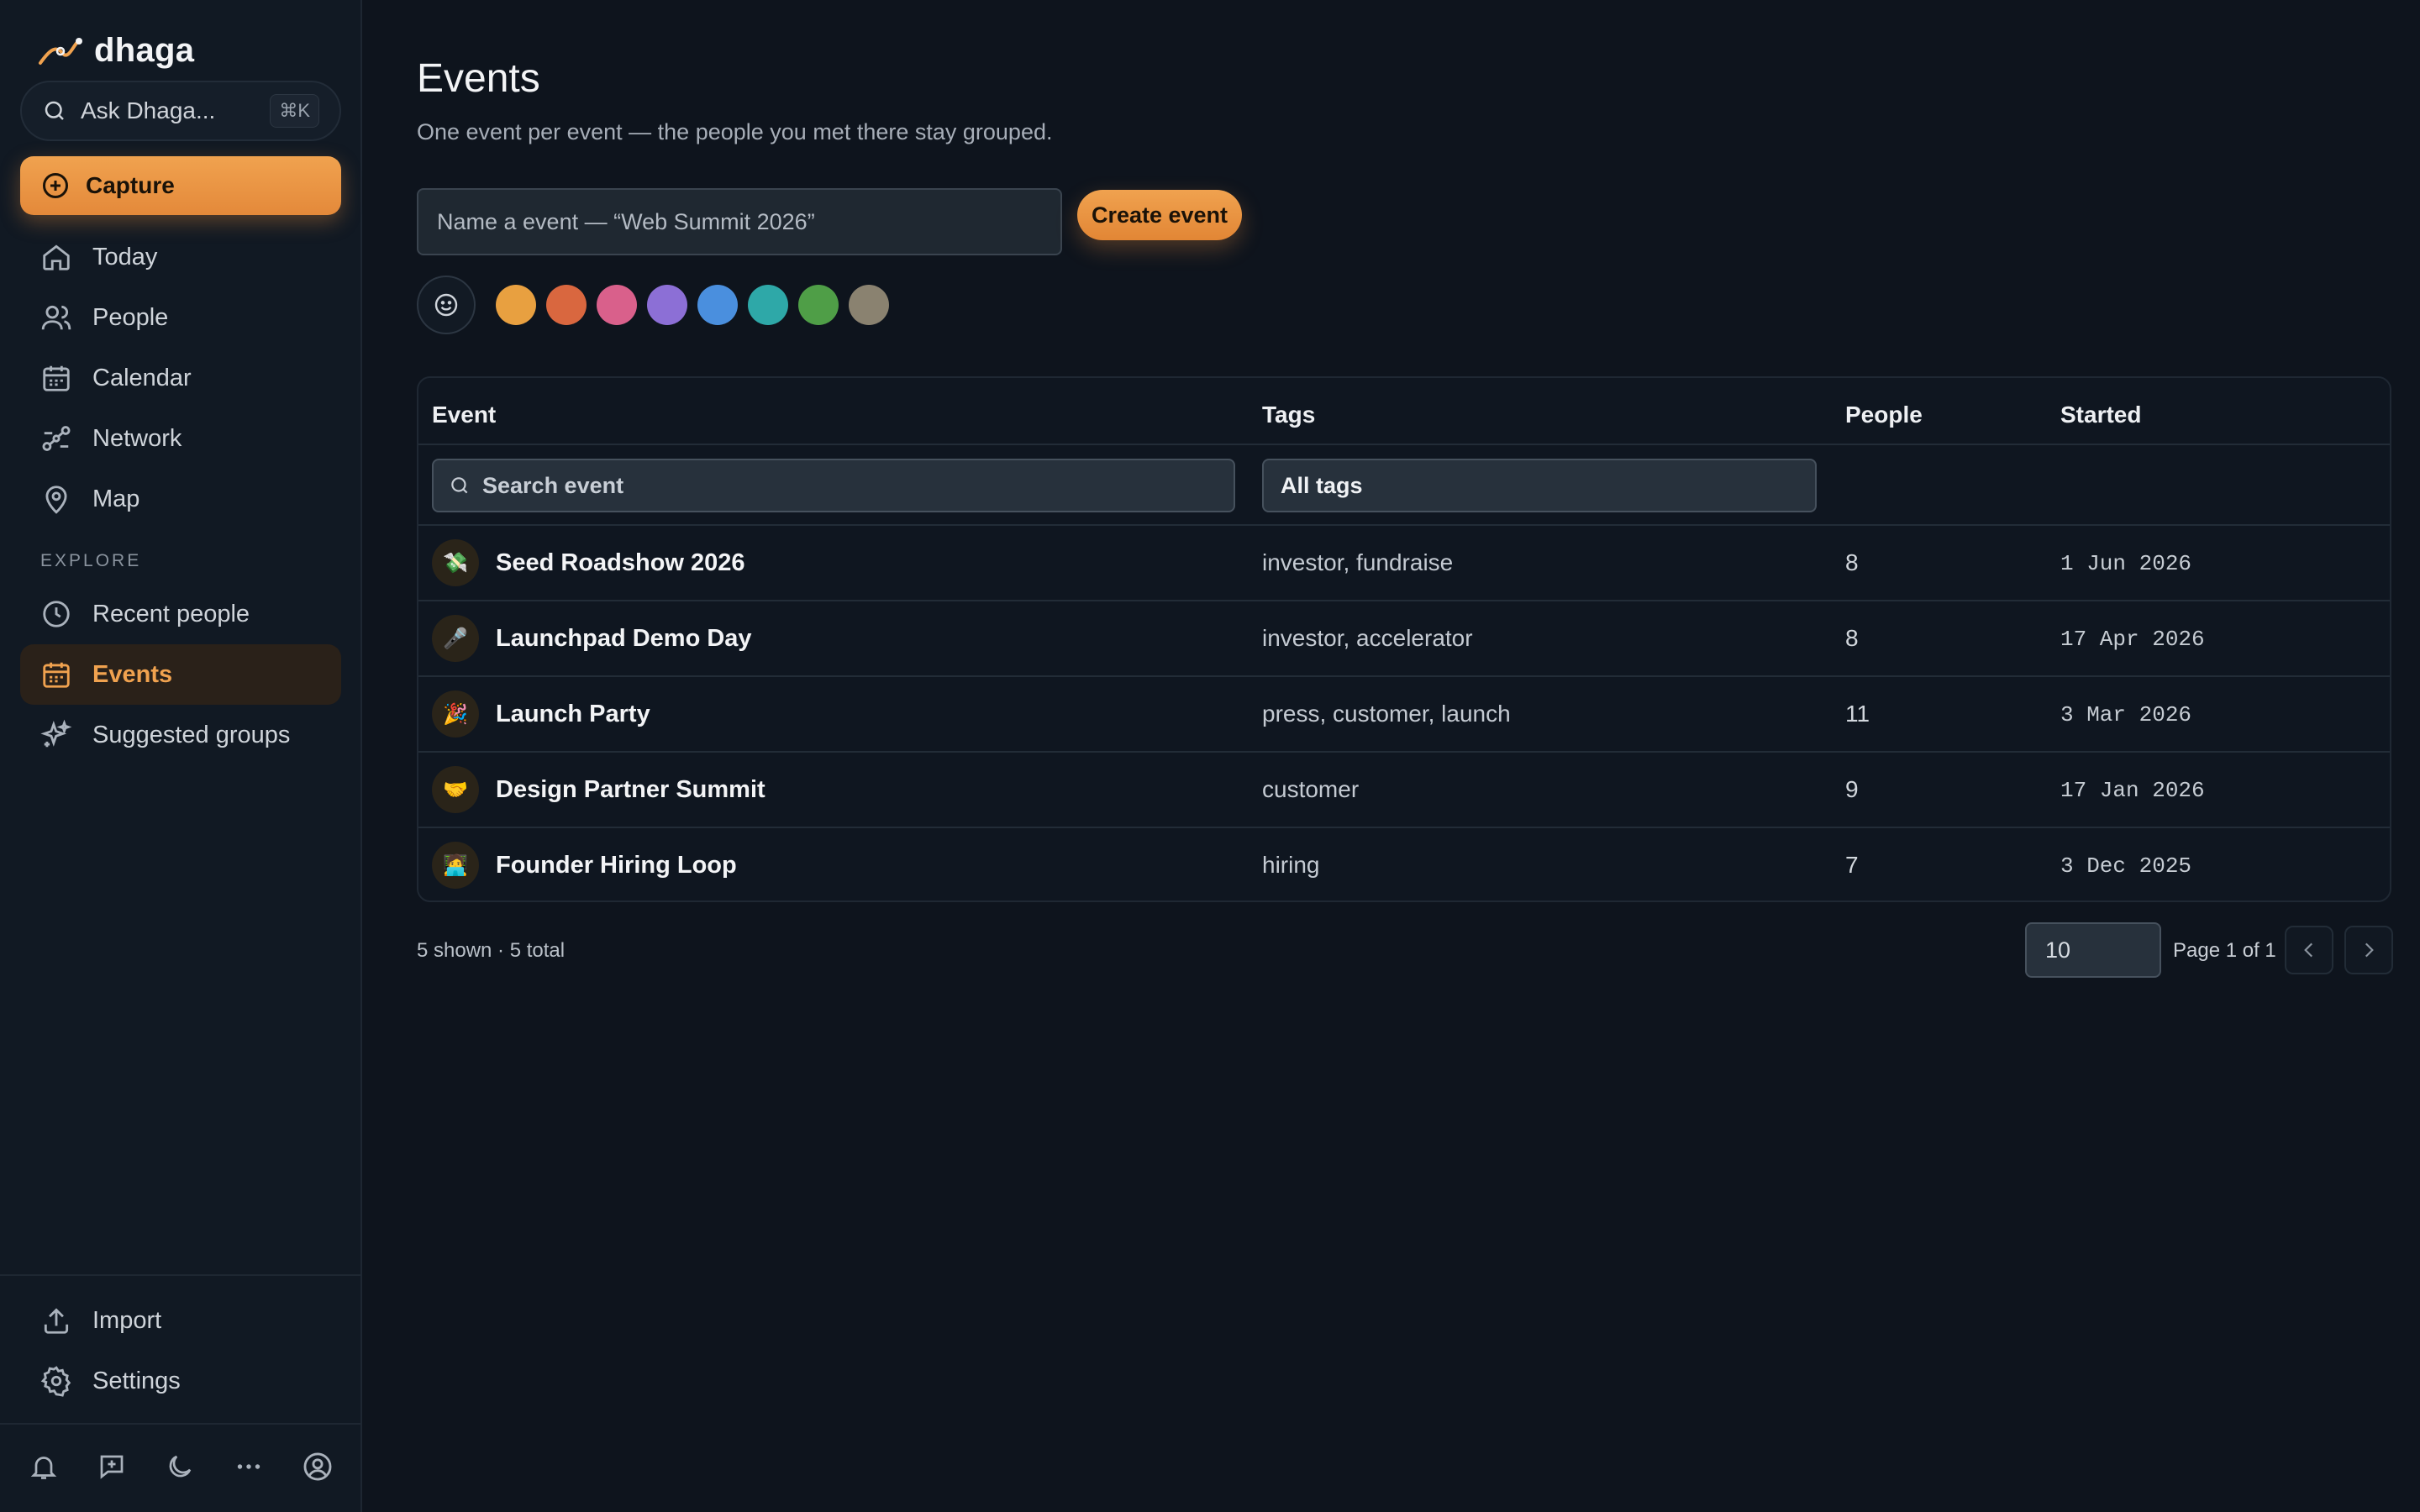 This screenshot has height=1512, width=2420. I want to click on create-event-button: Create event, so click(1159, 215).